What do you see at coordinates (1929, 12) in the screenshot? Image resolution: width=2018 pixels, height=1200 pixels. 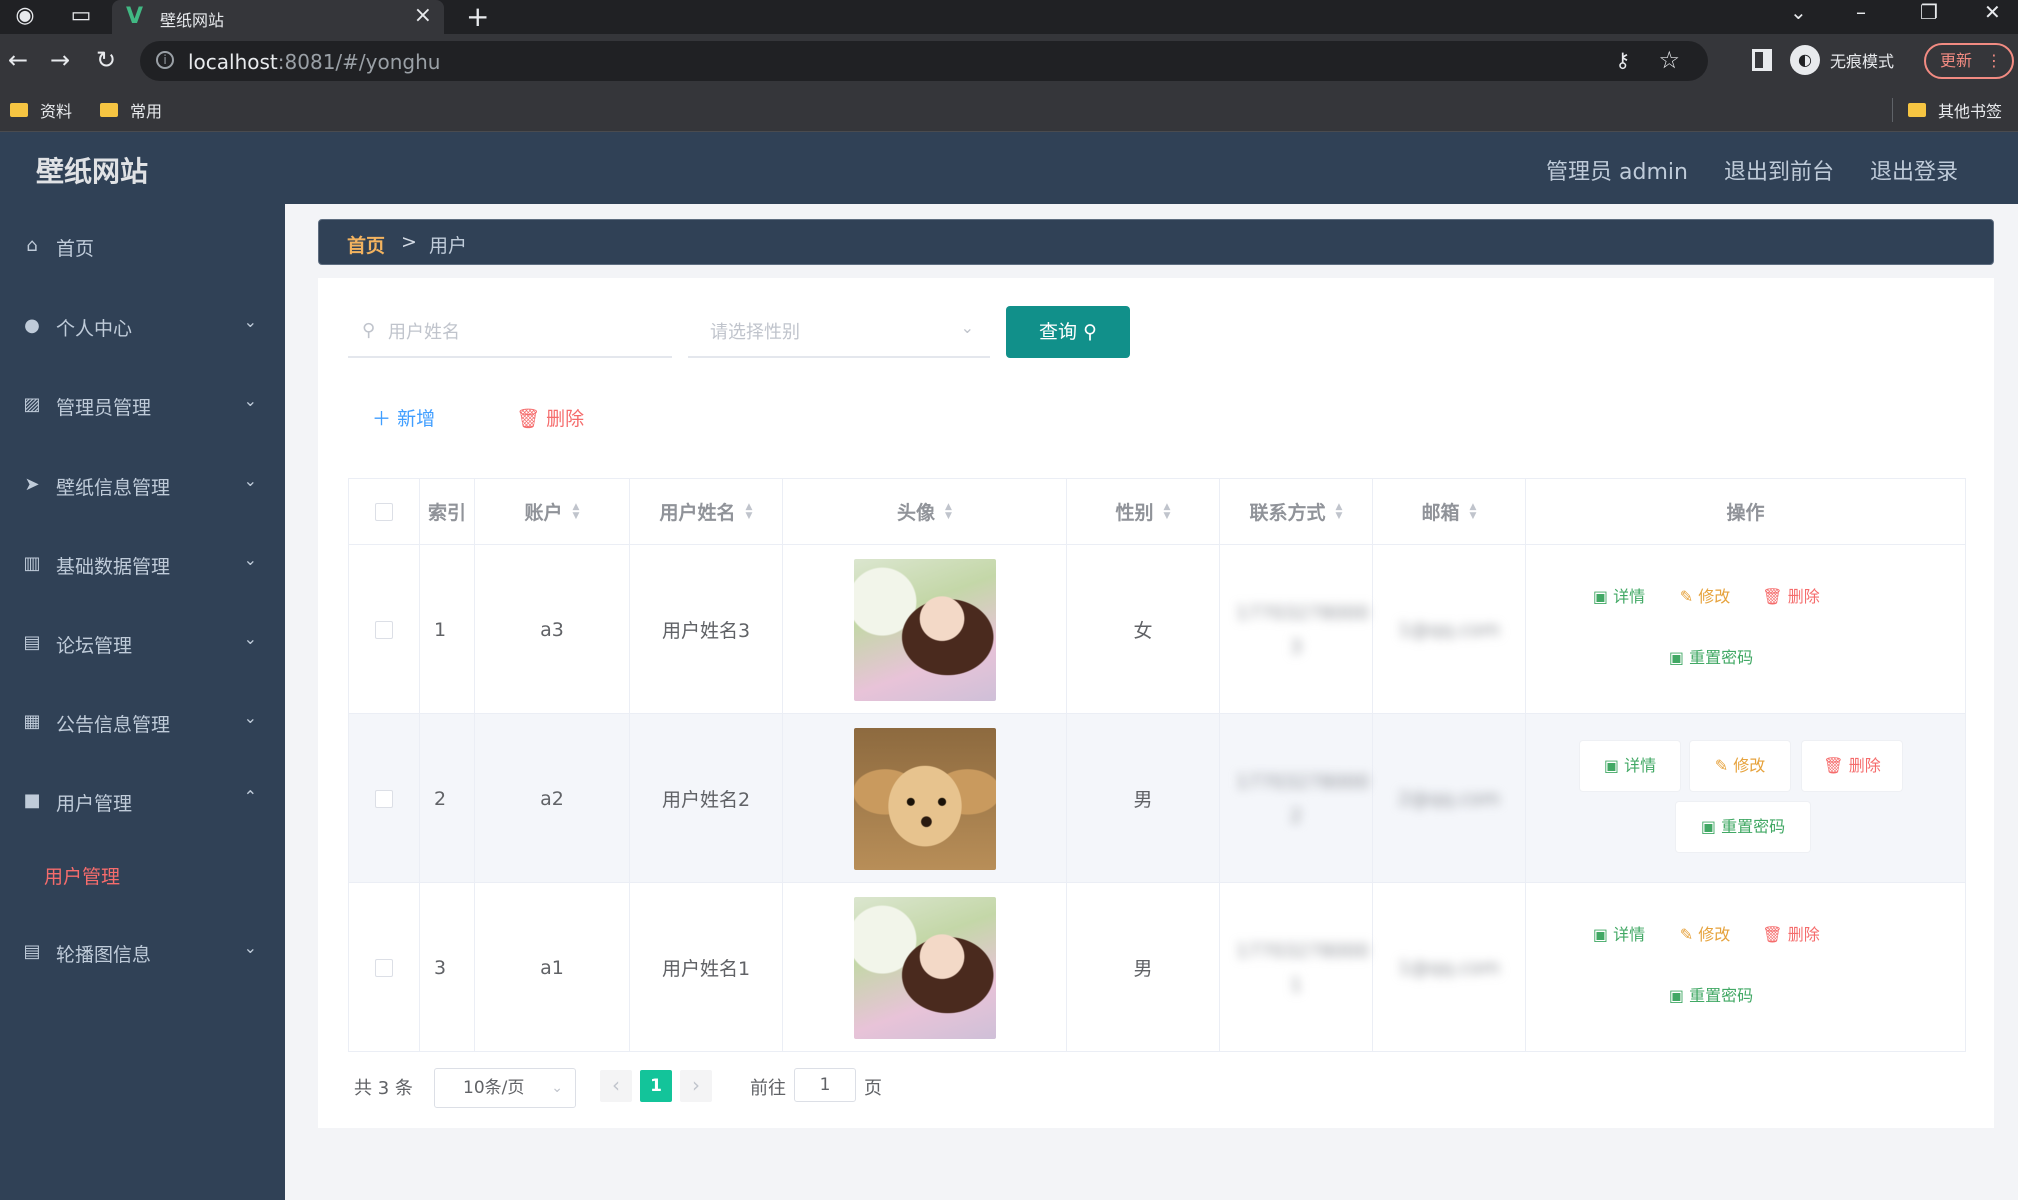 I see `restore-icon: ❐` at bounding box center [1929, 12].